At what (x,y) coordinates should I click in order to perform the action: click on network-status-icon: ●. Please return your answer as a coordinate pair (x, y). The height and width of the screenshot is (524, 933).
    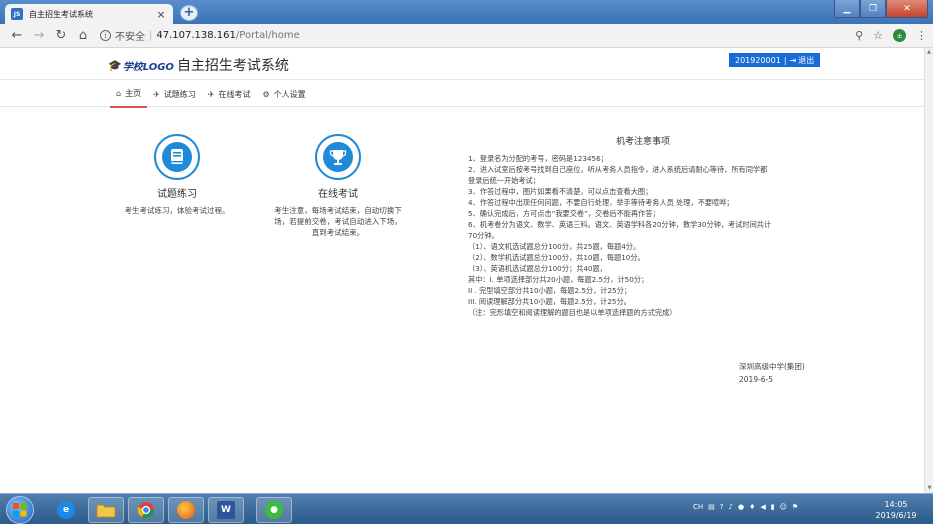
    Looking at the image, I should click on (741, 507).